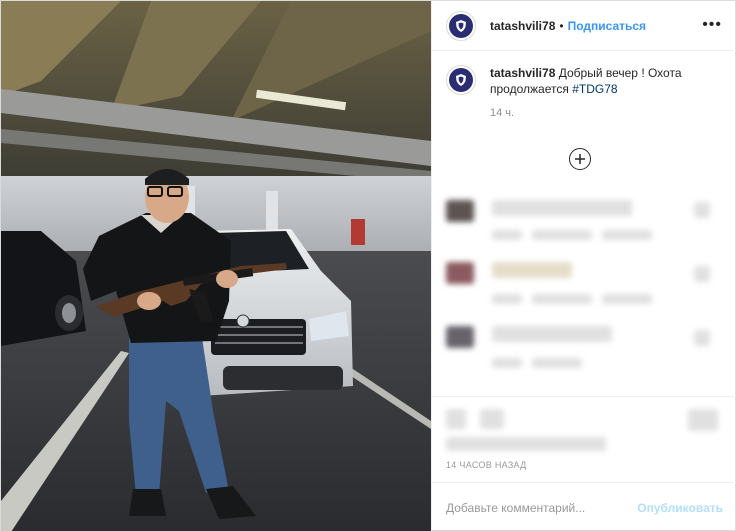 This screenshot has width=736, height=531. What do you see at coordinates (522, 26) in the screenshot?
I see `author-username: tatashvili78` at bounding box center [522, 26].